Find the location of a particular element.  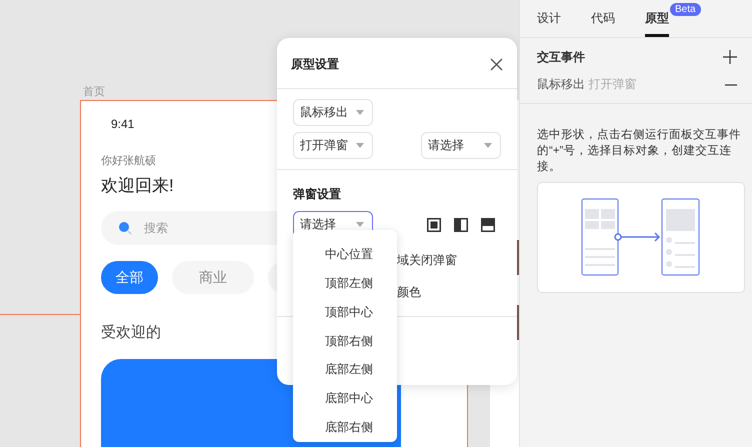

section-title: 交互事件 is located at coordinates (561, 57).